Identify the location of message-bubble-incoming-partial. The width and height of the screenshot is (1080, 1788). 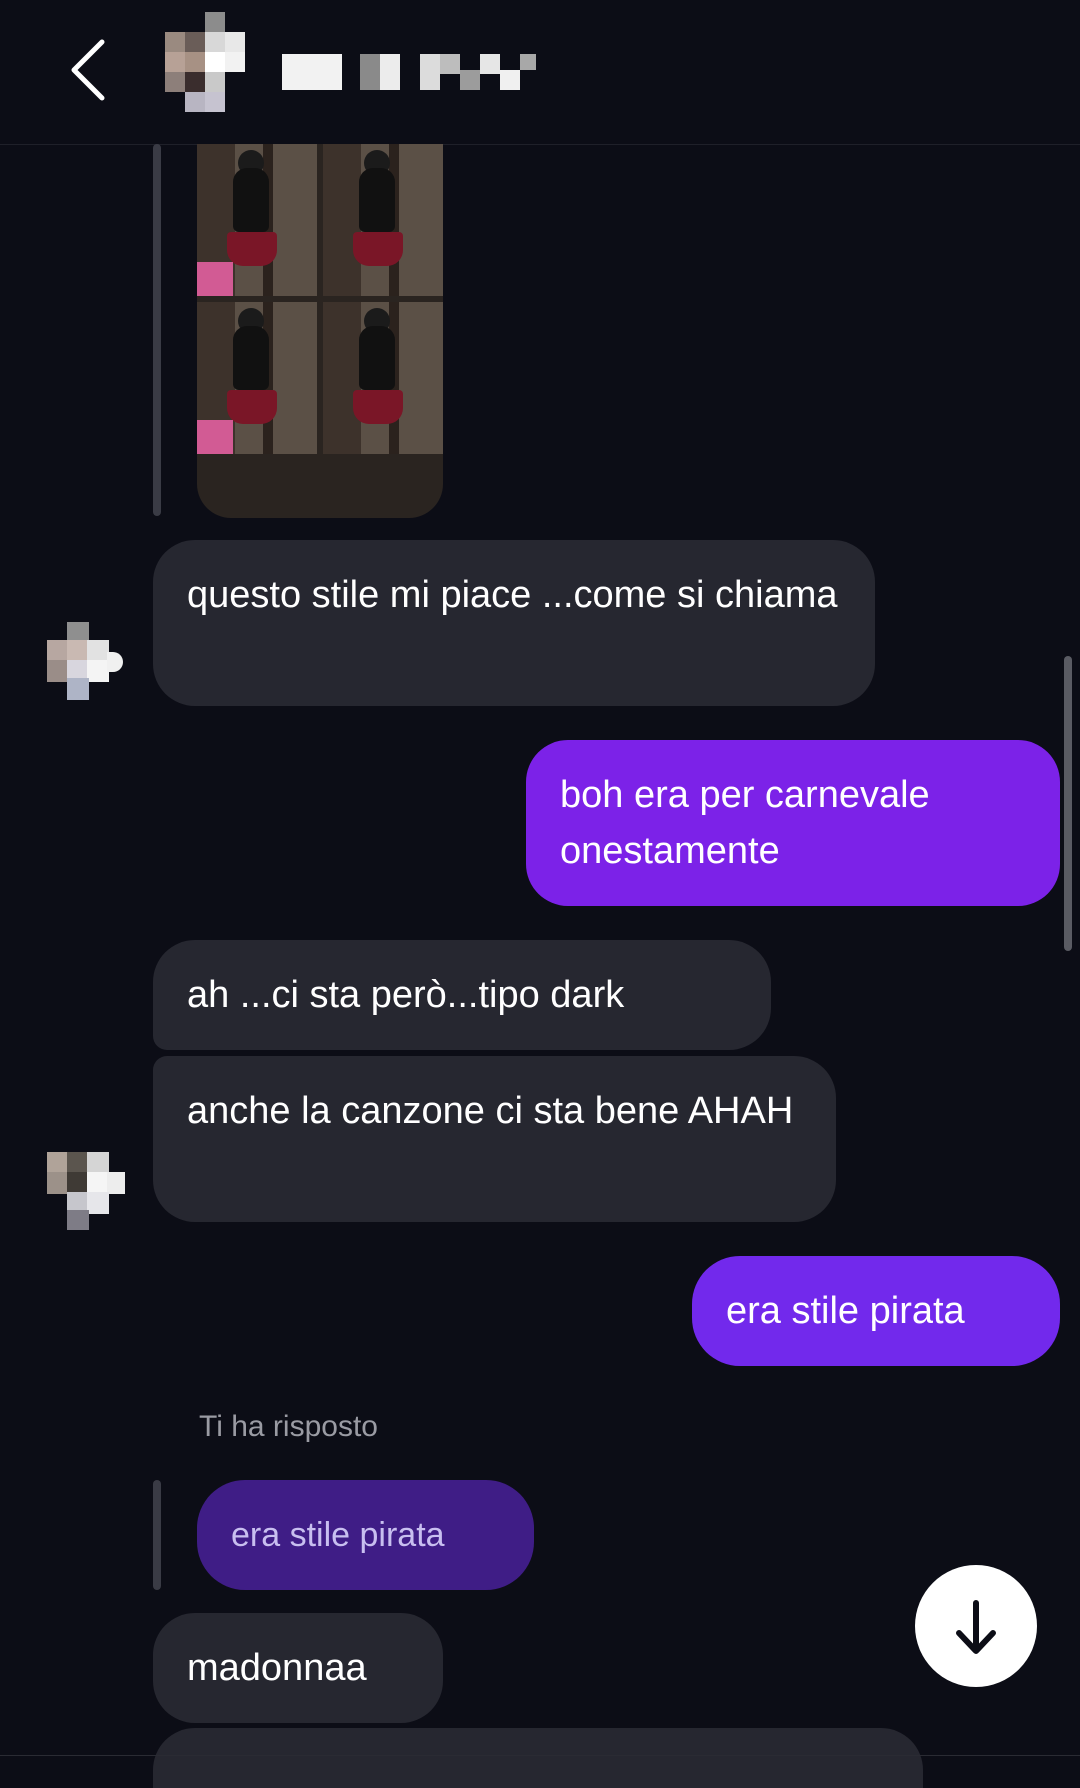
(538, 1758).